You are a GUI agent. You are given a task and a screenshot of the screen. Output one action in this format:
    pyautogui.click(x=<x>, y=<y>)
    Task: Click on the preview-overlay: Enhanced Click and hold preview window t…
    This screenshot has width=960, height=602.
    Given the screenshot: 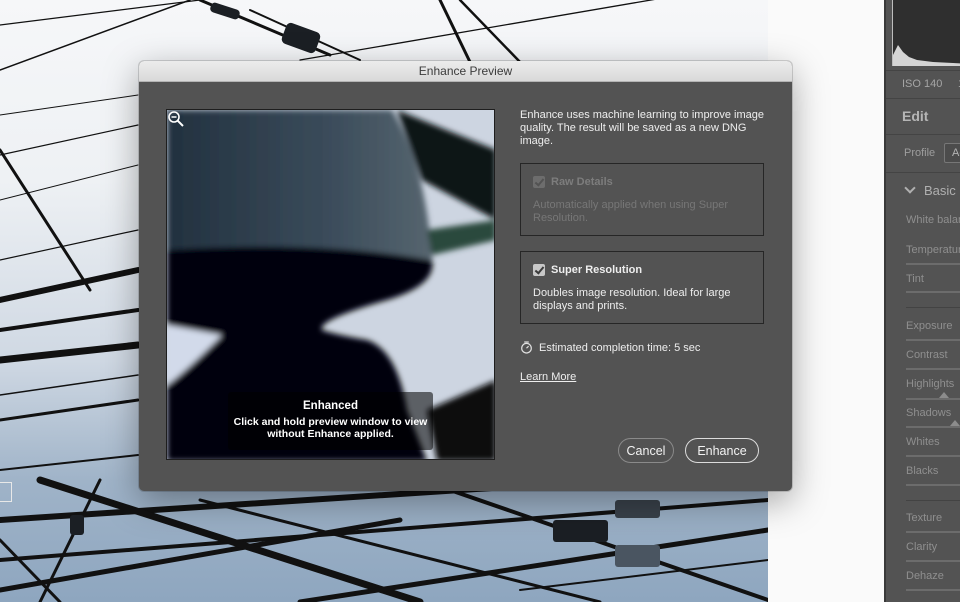 What is the action you would take?
    pyautogui.click(x=330, y=421)
    